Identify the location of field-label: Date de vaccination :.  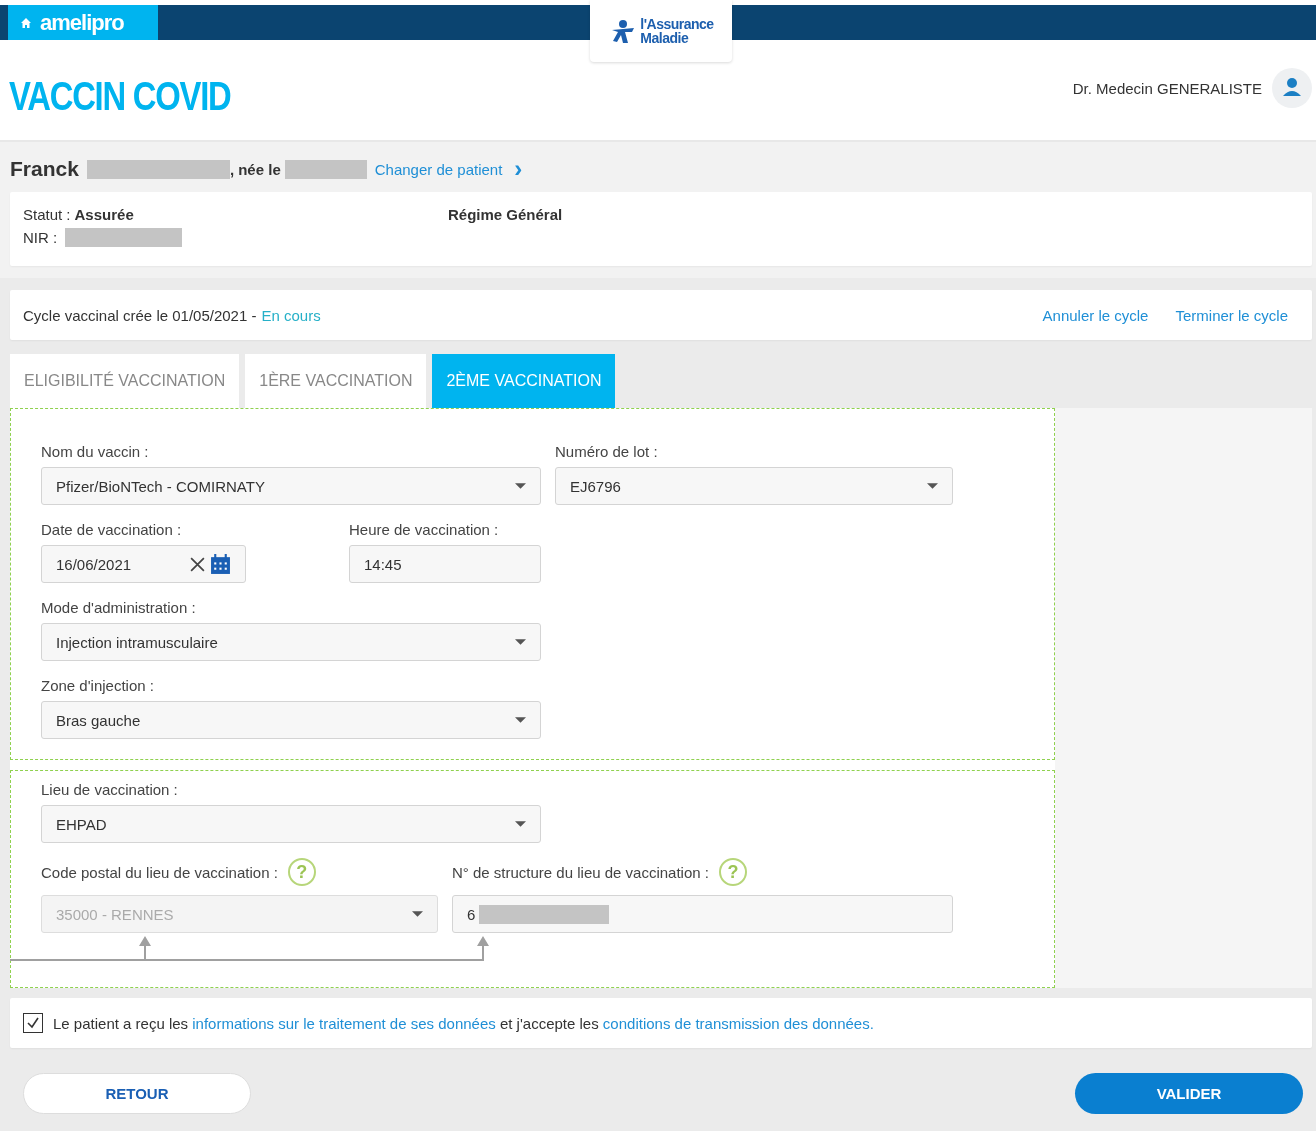
(111, 529).